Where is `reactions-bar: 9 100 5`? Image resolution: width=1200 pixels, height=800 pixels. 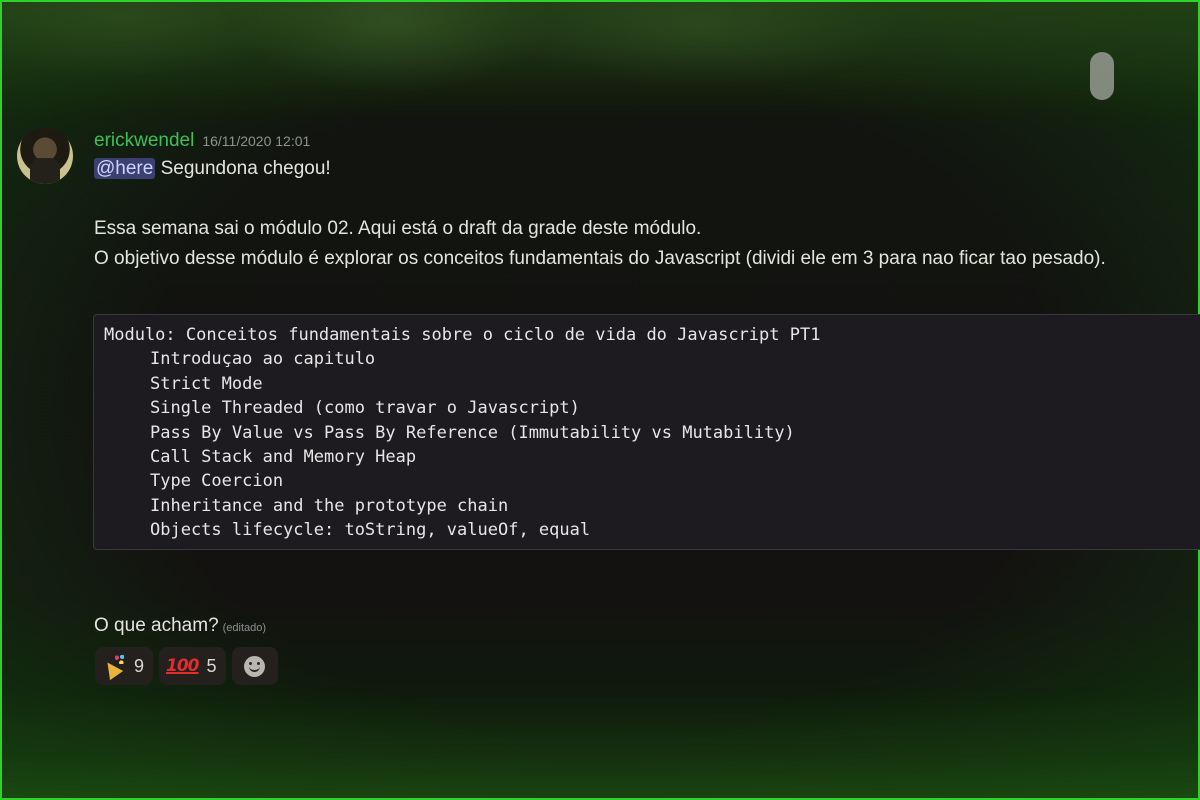 reactions-bar: 9 100 5 is located at coordinates (186, 667).